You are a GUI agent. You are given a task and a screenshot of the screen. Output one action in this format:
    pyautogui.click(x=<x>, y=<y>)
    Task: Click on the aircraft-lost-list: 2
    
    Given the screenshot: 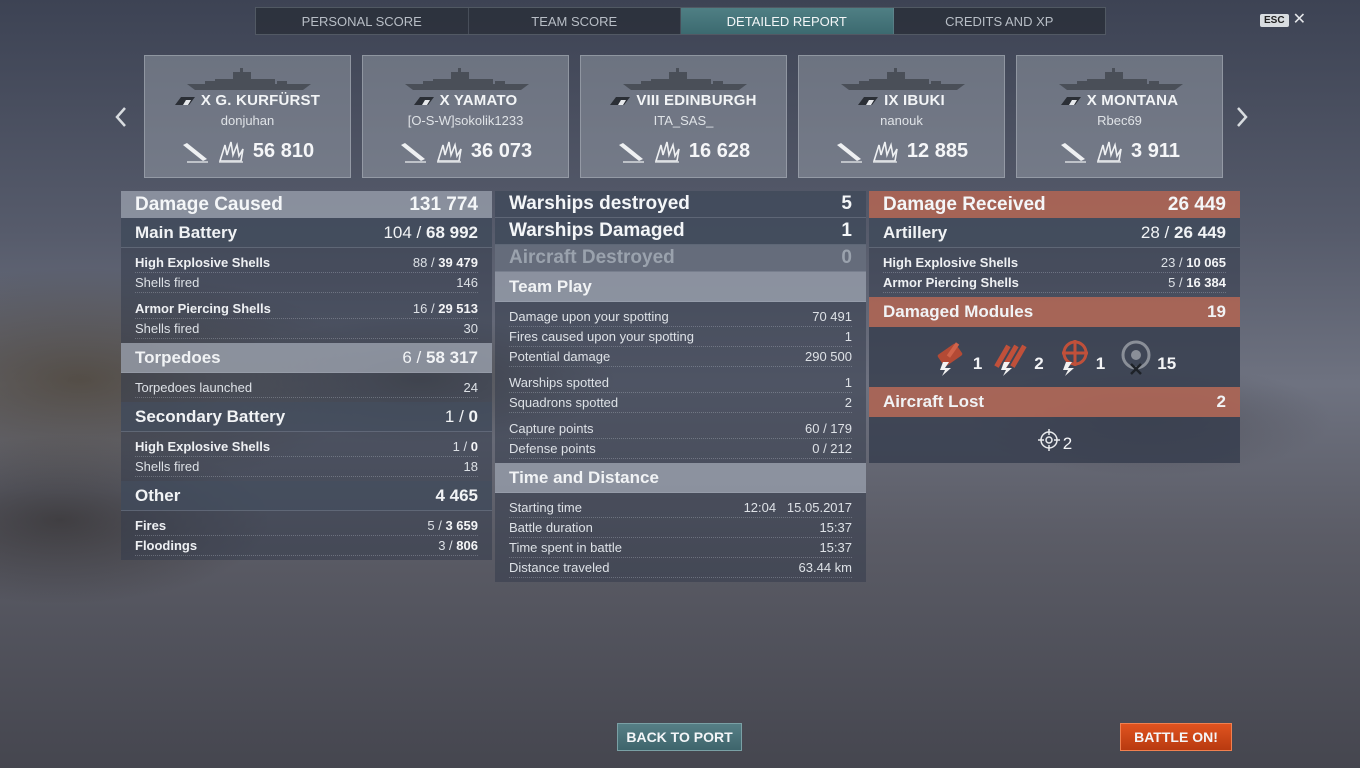 What is the action you would take?
    pyautogui.click(x=1054, y=440)
    